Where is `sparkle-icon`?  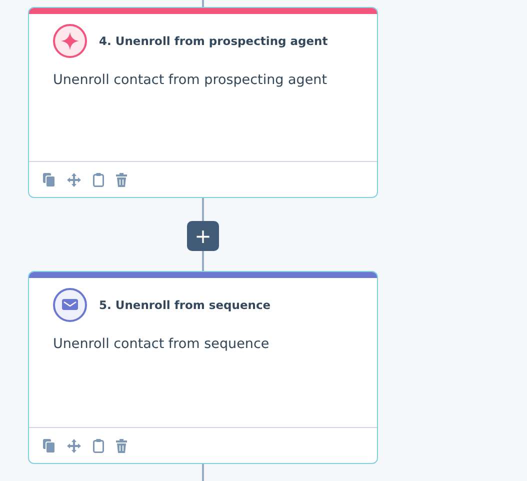
sparkle-icon is located at coordinates (70, 41).